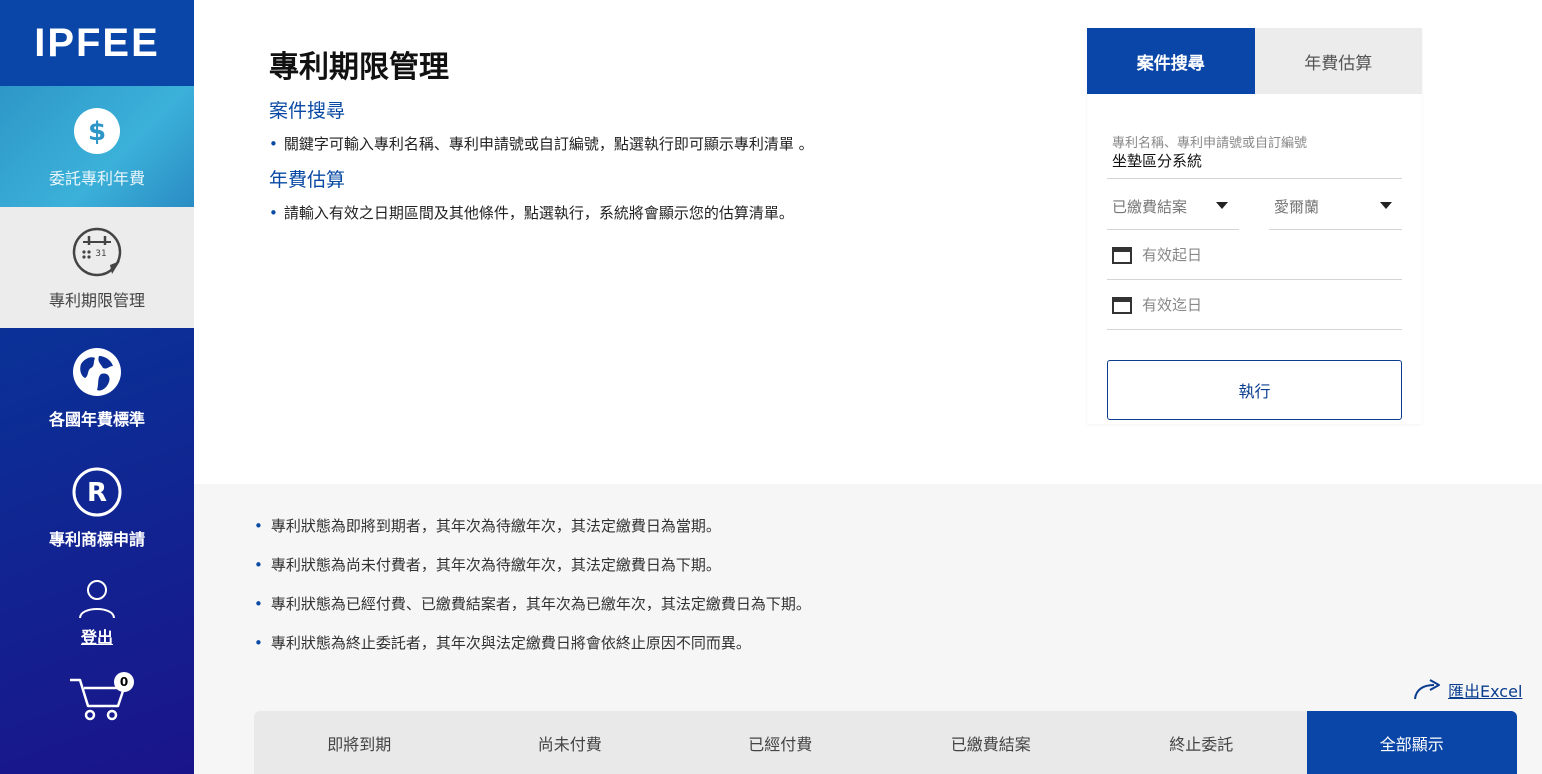  I want to click on export-excel-label: 匯出Excel, so click(1485, 691).